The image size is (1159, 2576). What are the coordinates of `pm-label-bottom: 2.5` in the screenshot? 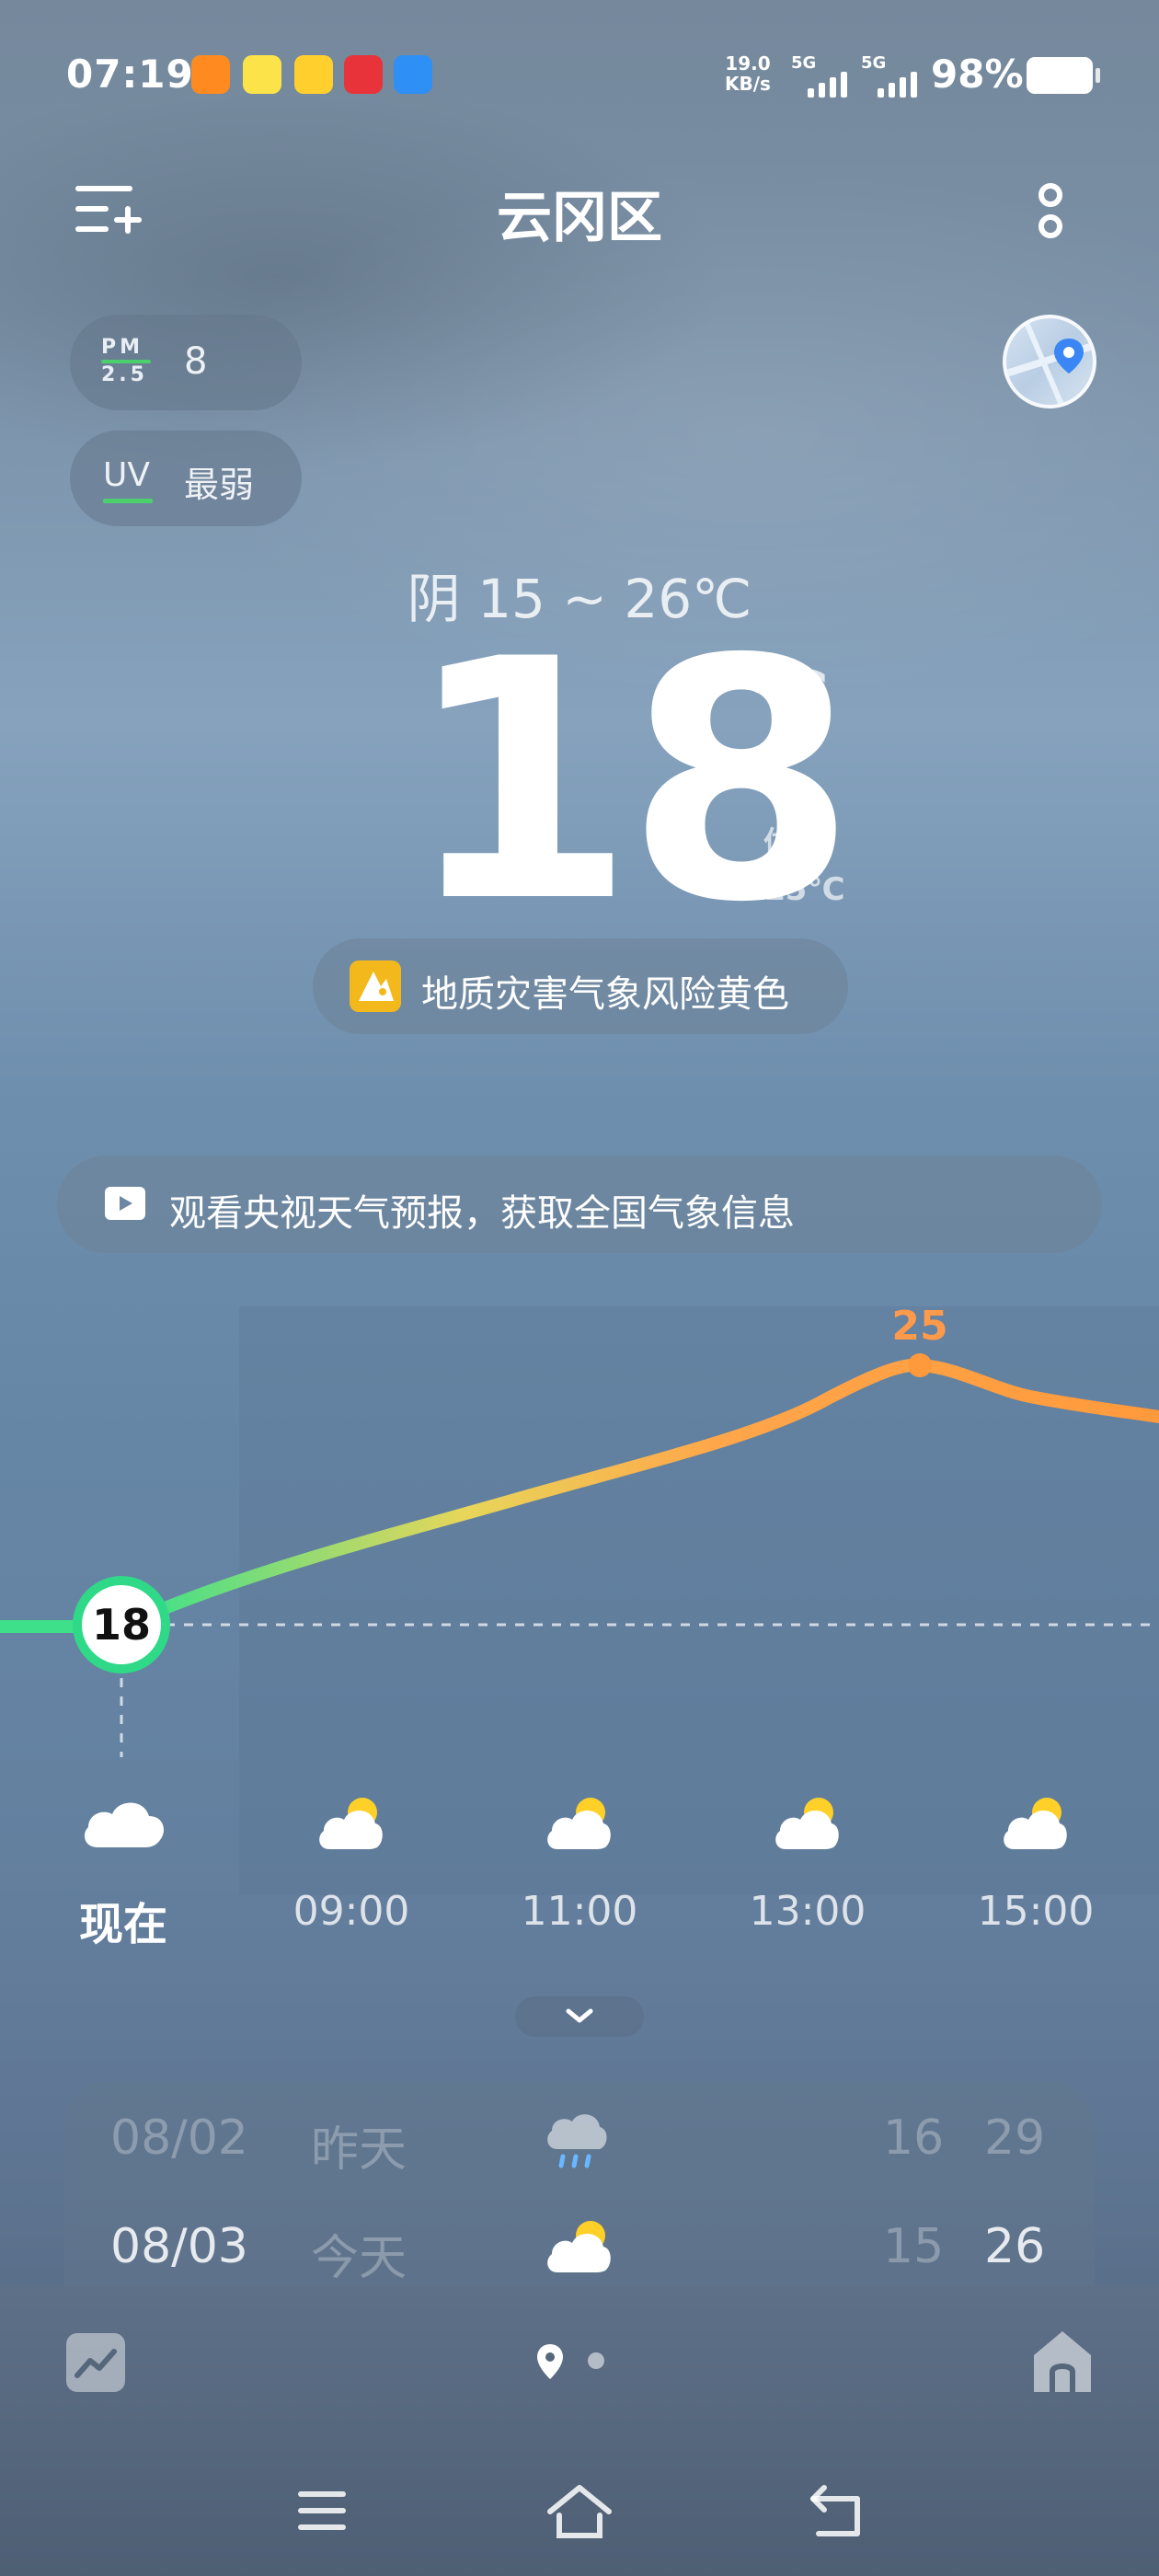 It's located at (124, 374).